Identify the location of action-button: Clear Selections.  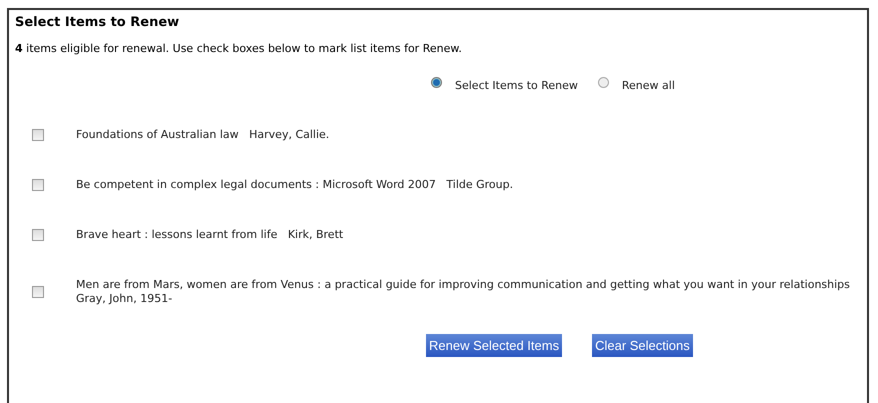
(642, 345).